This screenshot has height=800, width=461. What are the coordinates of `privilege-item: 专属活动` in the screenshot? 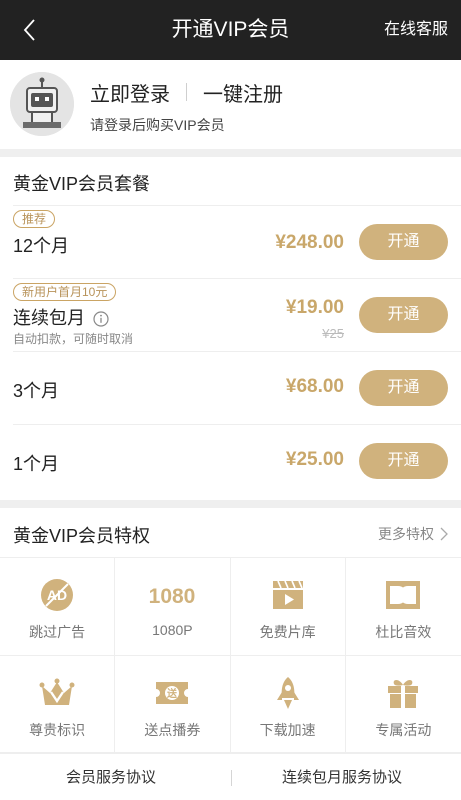 It's located at (403, 704).